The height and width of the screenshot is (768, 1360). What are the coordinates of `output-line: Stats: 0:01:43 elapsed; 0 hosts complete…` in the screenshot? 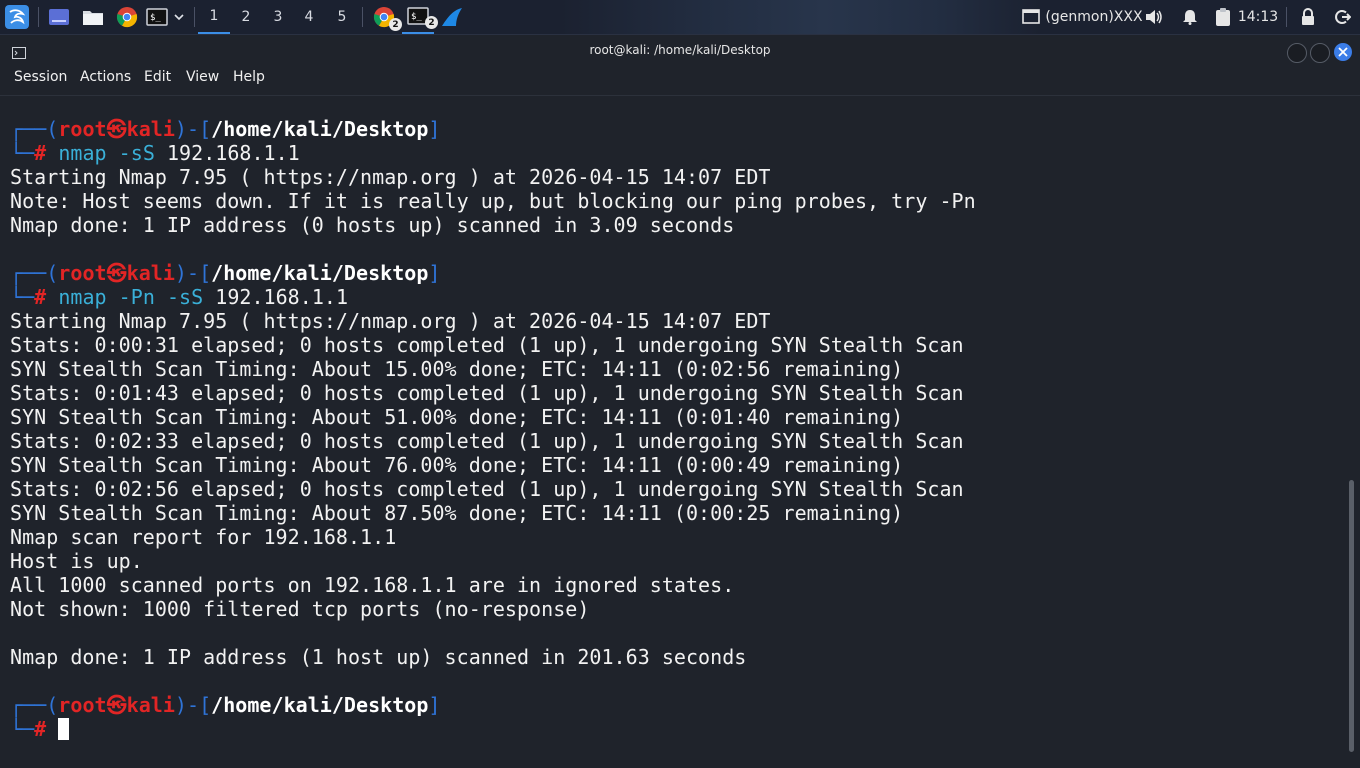 It's located at (487, 393).